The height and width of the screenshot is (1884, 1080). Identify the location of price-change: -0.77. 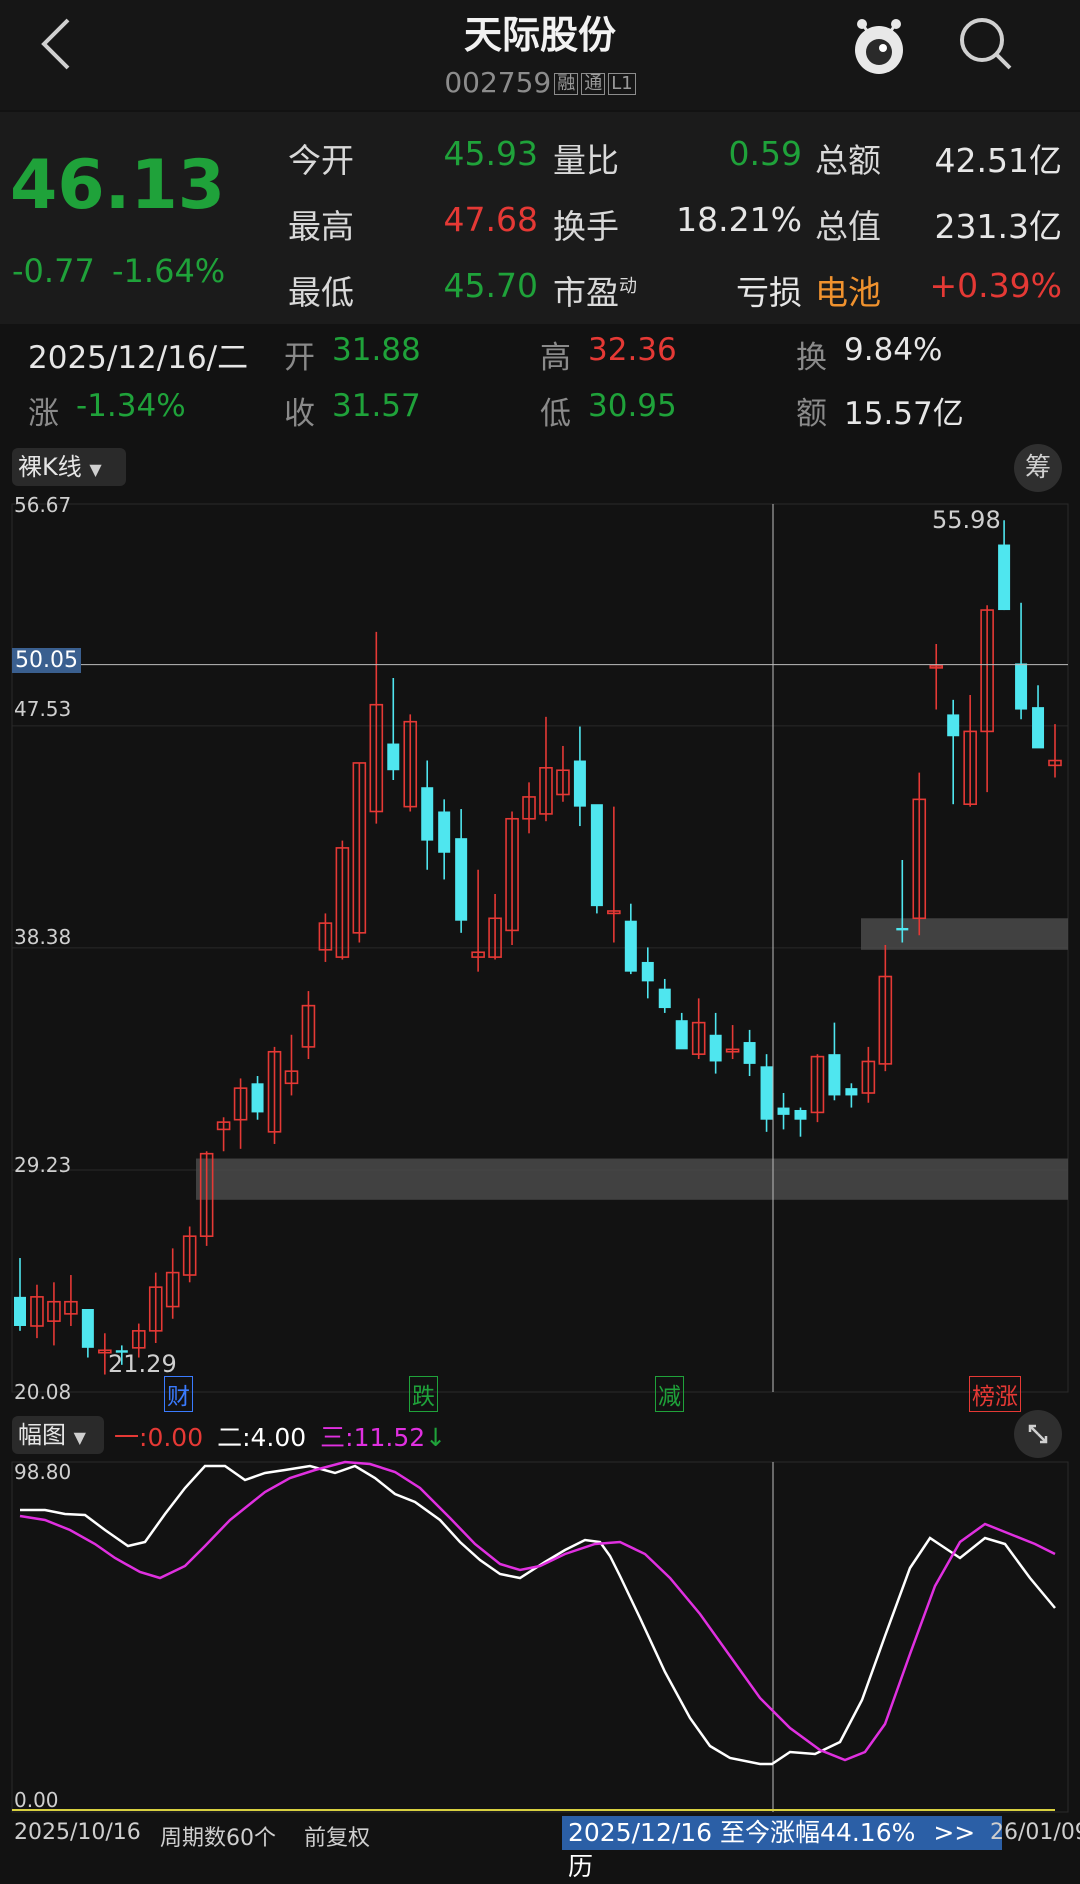
(53, 271).